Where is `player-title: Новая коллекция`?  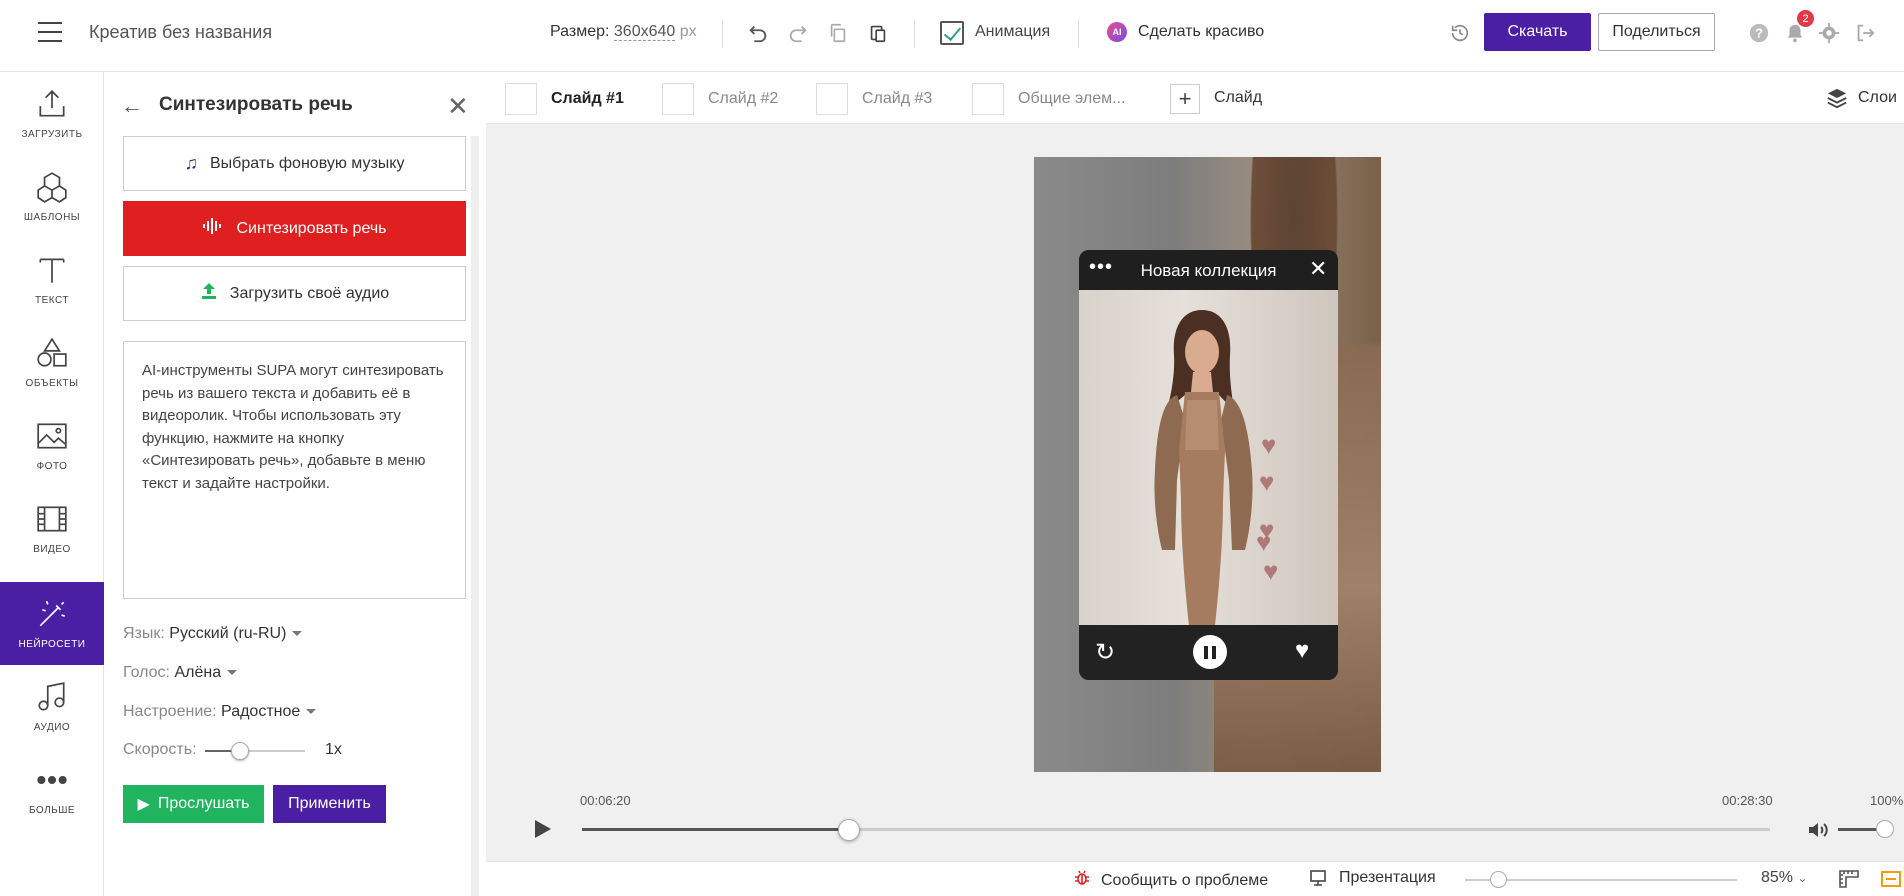 player-title: Новая коллекция is located at coordinates (1208, 270).